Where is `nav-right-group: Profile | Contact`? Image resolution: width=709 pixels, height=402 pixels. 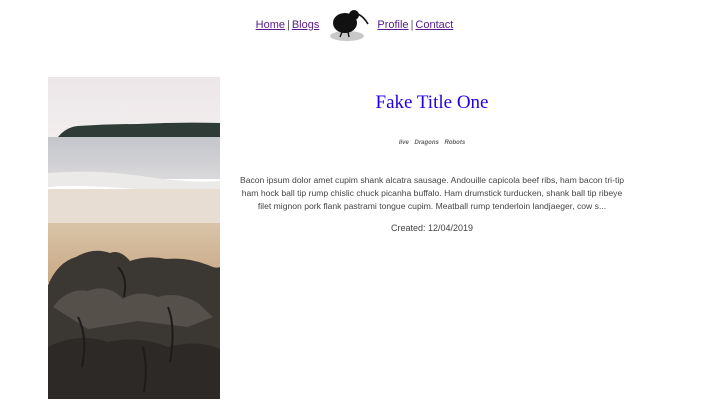
nav-right-group: Profile | Contact is located at coordinates (415, 25).